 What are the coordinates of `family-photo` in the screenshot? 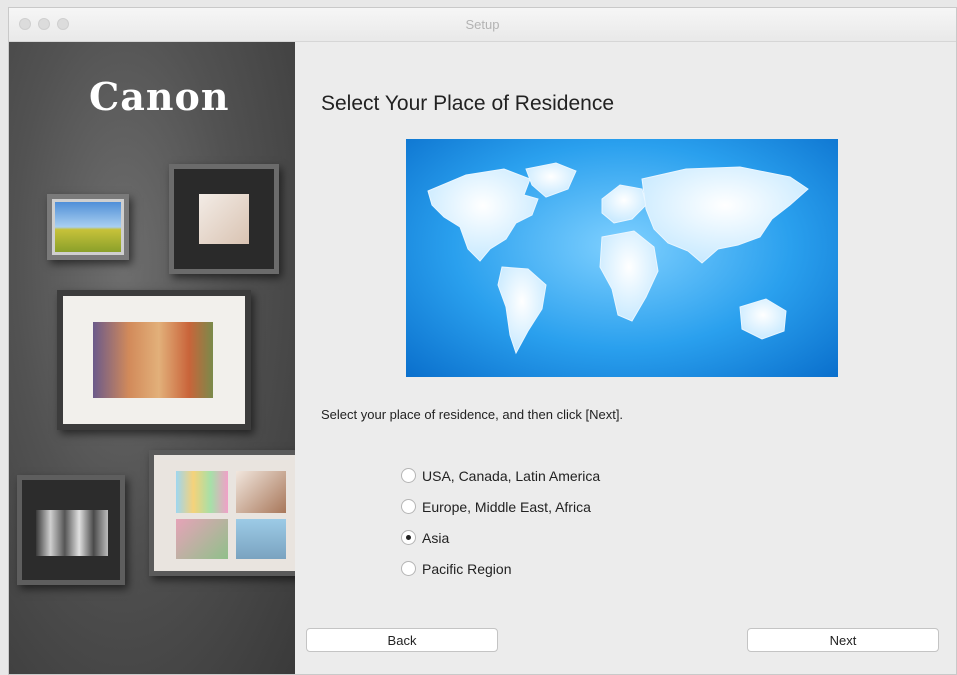 It's located at (153, 360).